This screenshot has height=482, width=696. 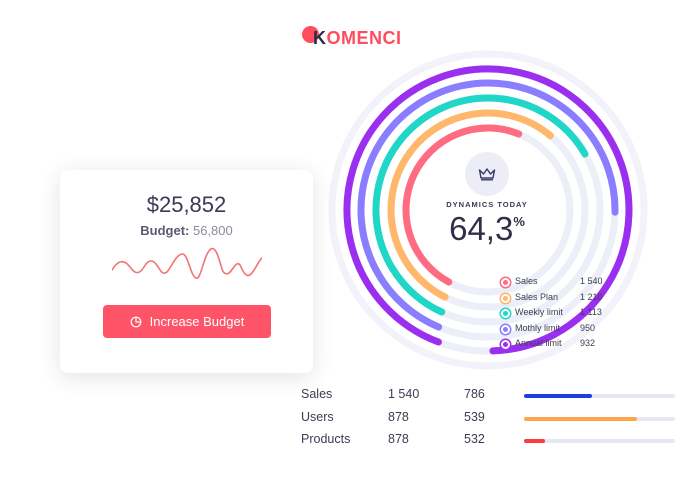 I want to click on stat-value-1: 1 540, so click(x=404, y=394).